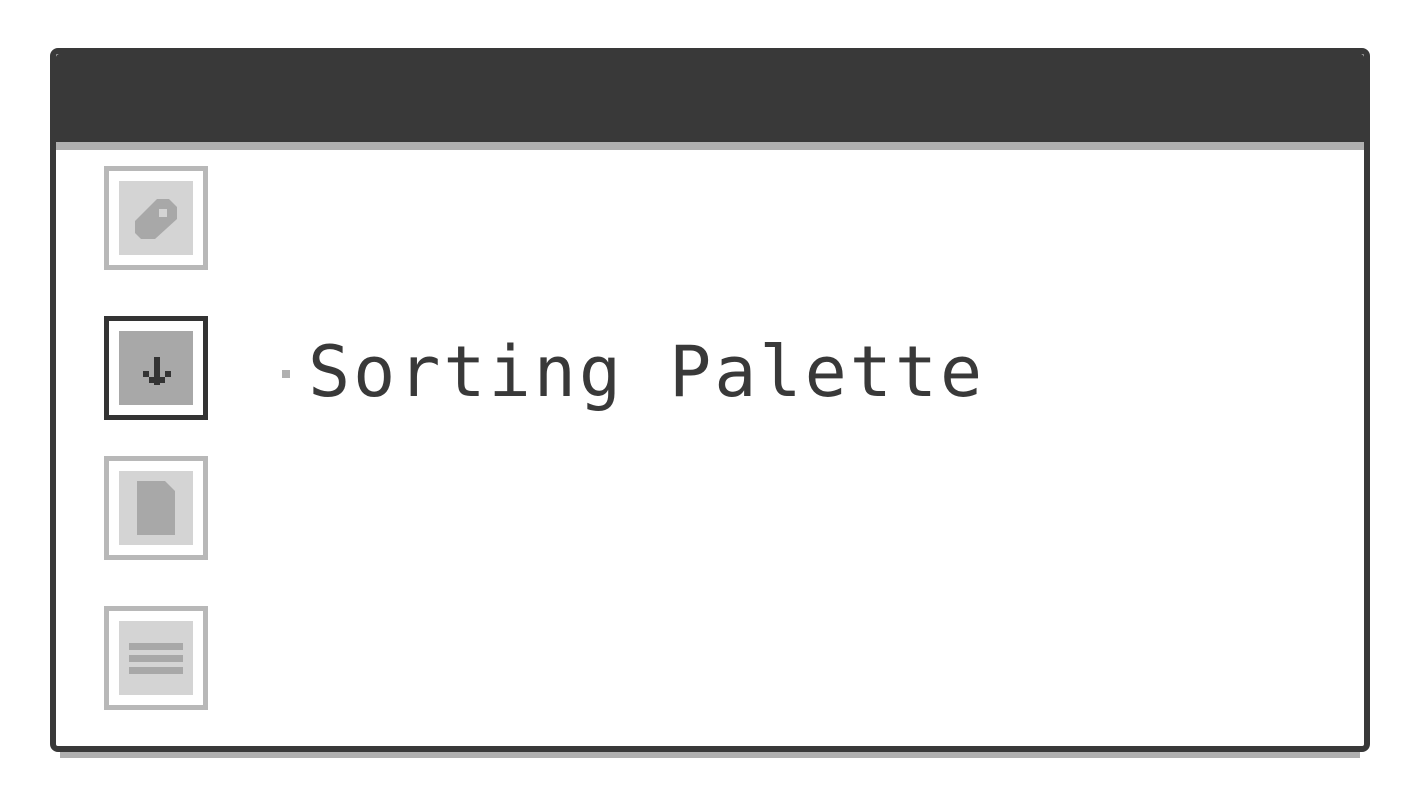 This screenshot has height=800, width=1420. Describe the element at coordinates (156, 218) in the screenshot. I see `tag-tool-button` at that location.